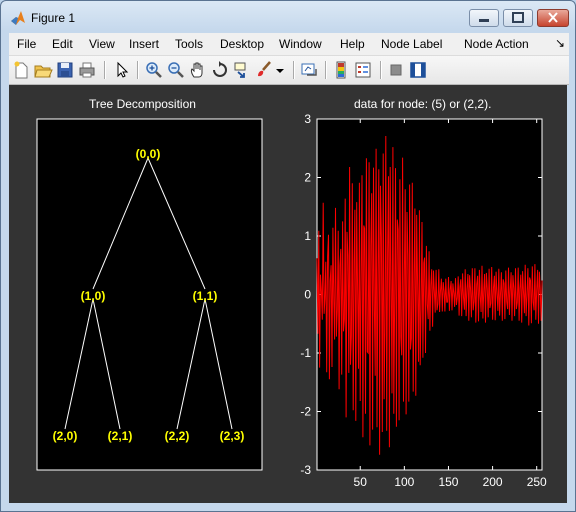 This screenshot has width=576, height=512. What do you see at coordinates (189, 44) in the screenshot?
I see `menu-tools: Tools` at bounding box center [189, 44].